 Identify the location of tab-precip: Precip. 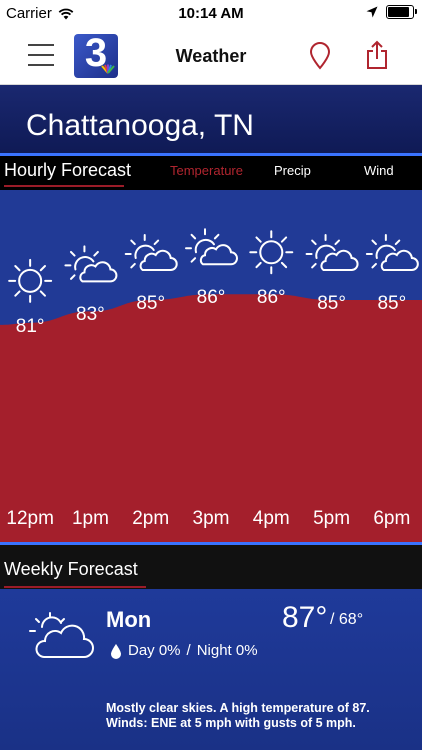
(292, 170).